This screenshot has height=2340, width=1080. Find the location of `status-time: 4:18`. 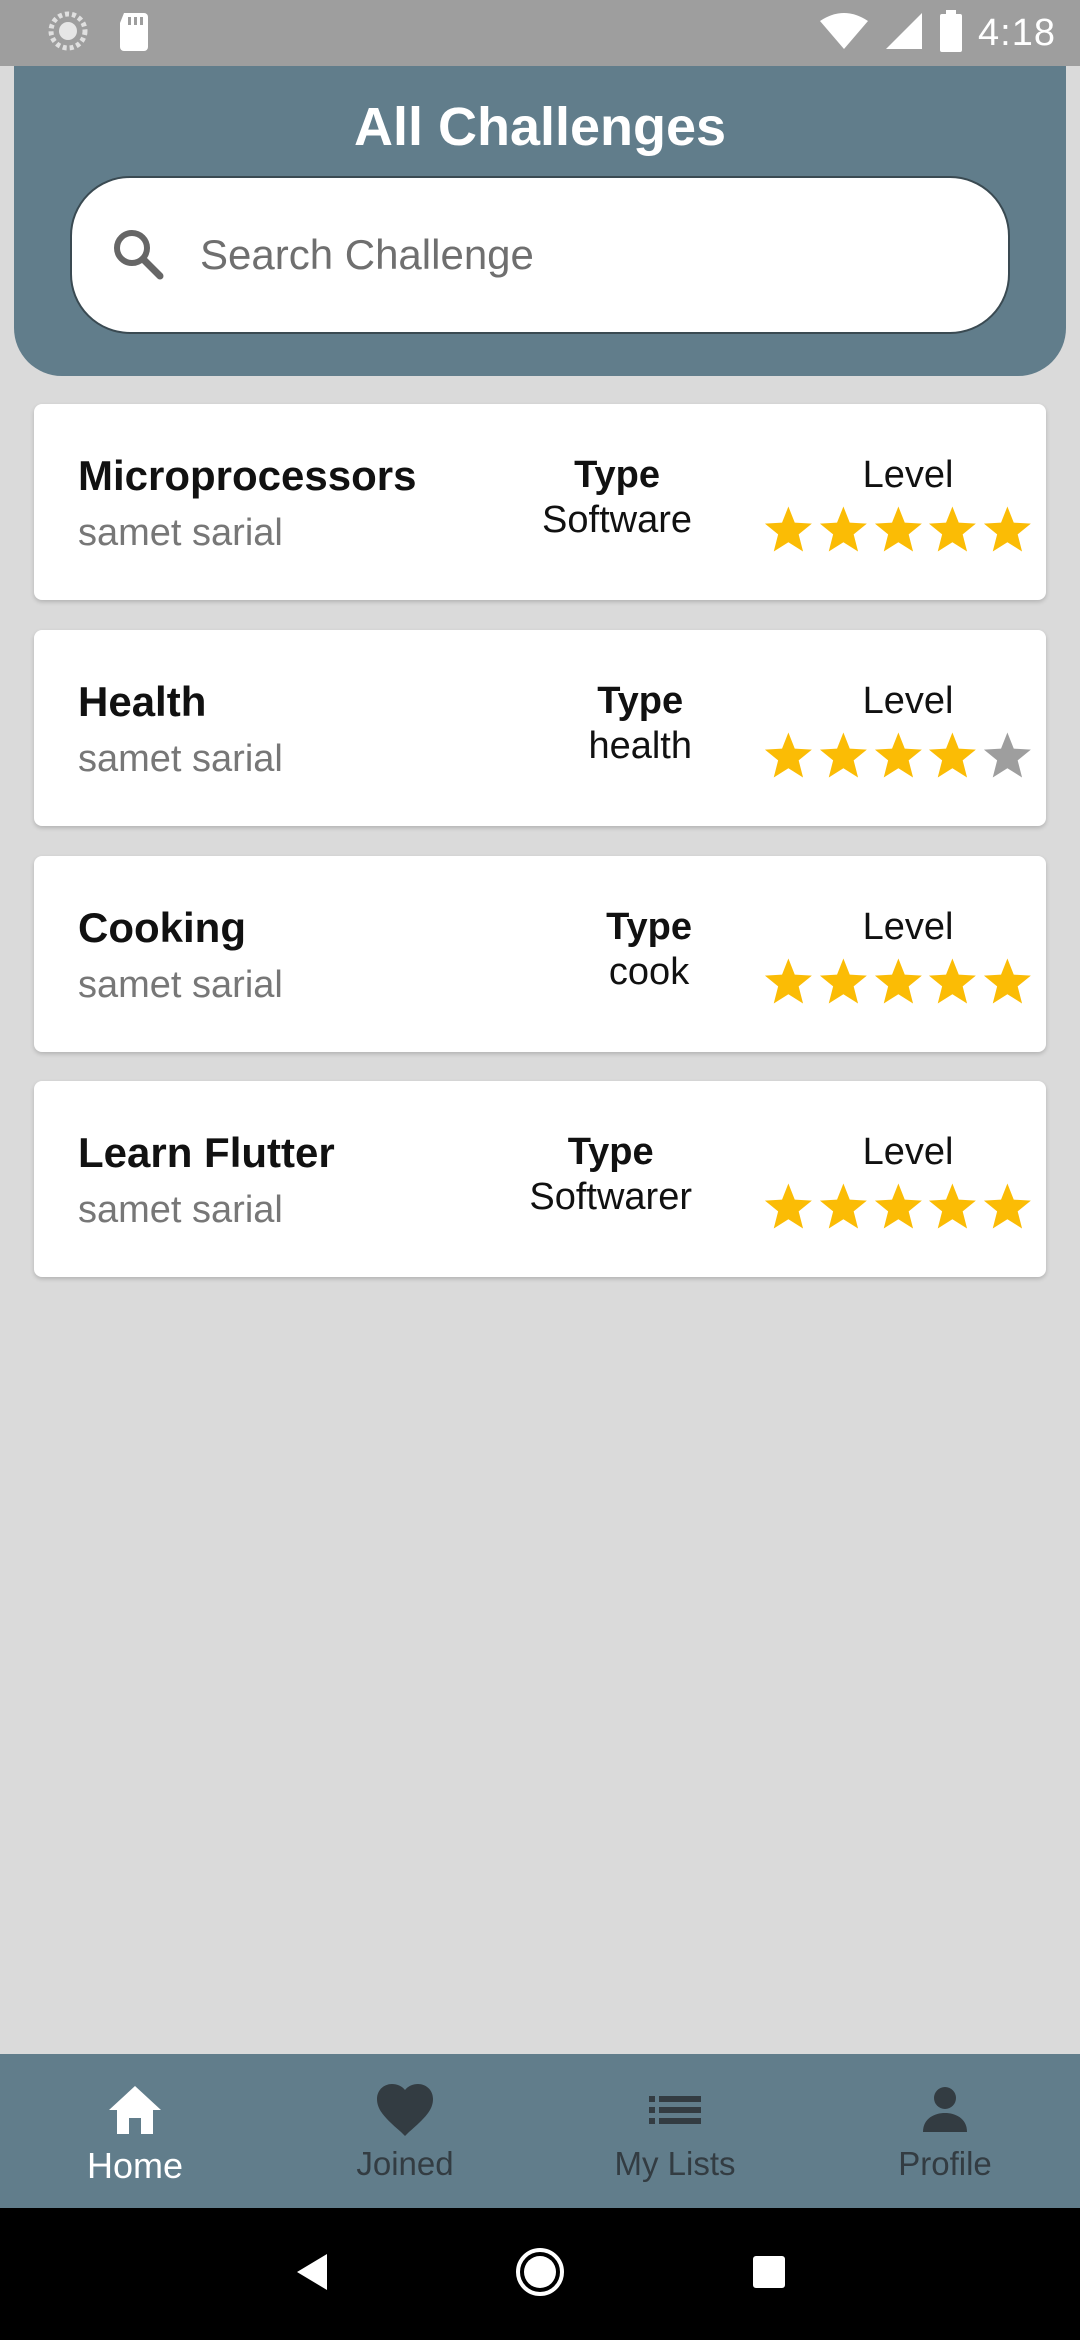

status-time: 4:18 is located at coordinates (1017, 32).